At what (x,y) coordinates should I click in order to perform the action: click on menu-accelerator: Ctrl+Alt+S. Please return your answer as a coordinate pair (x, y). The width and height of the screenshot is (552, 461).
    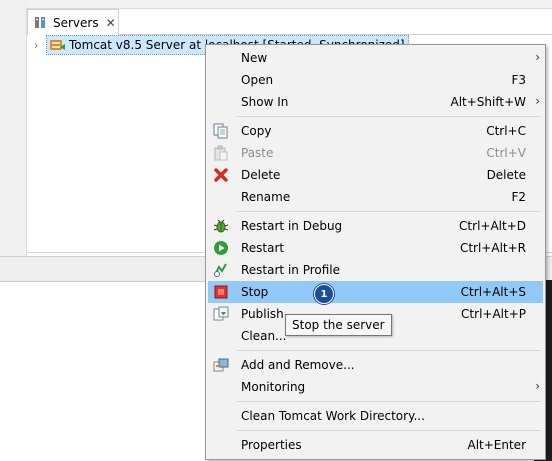
    Looking at the image, I should click on (493, 292).